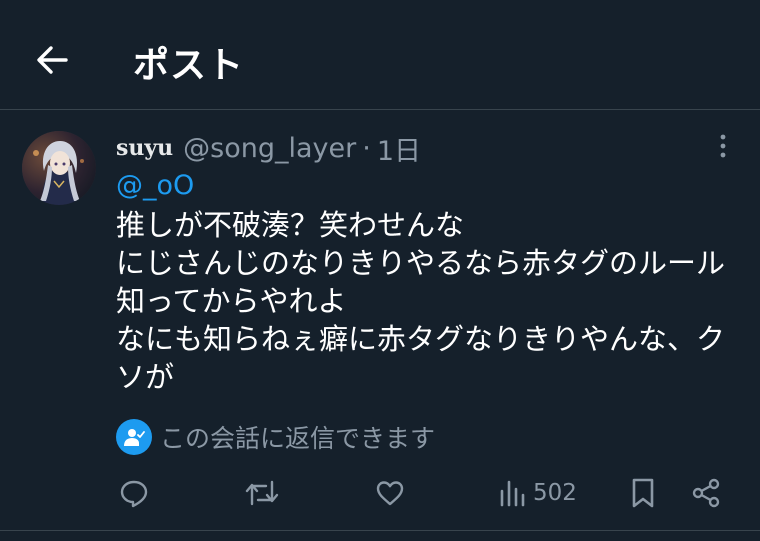  I want to click on page-title: ポスト, so click(189, 65).